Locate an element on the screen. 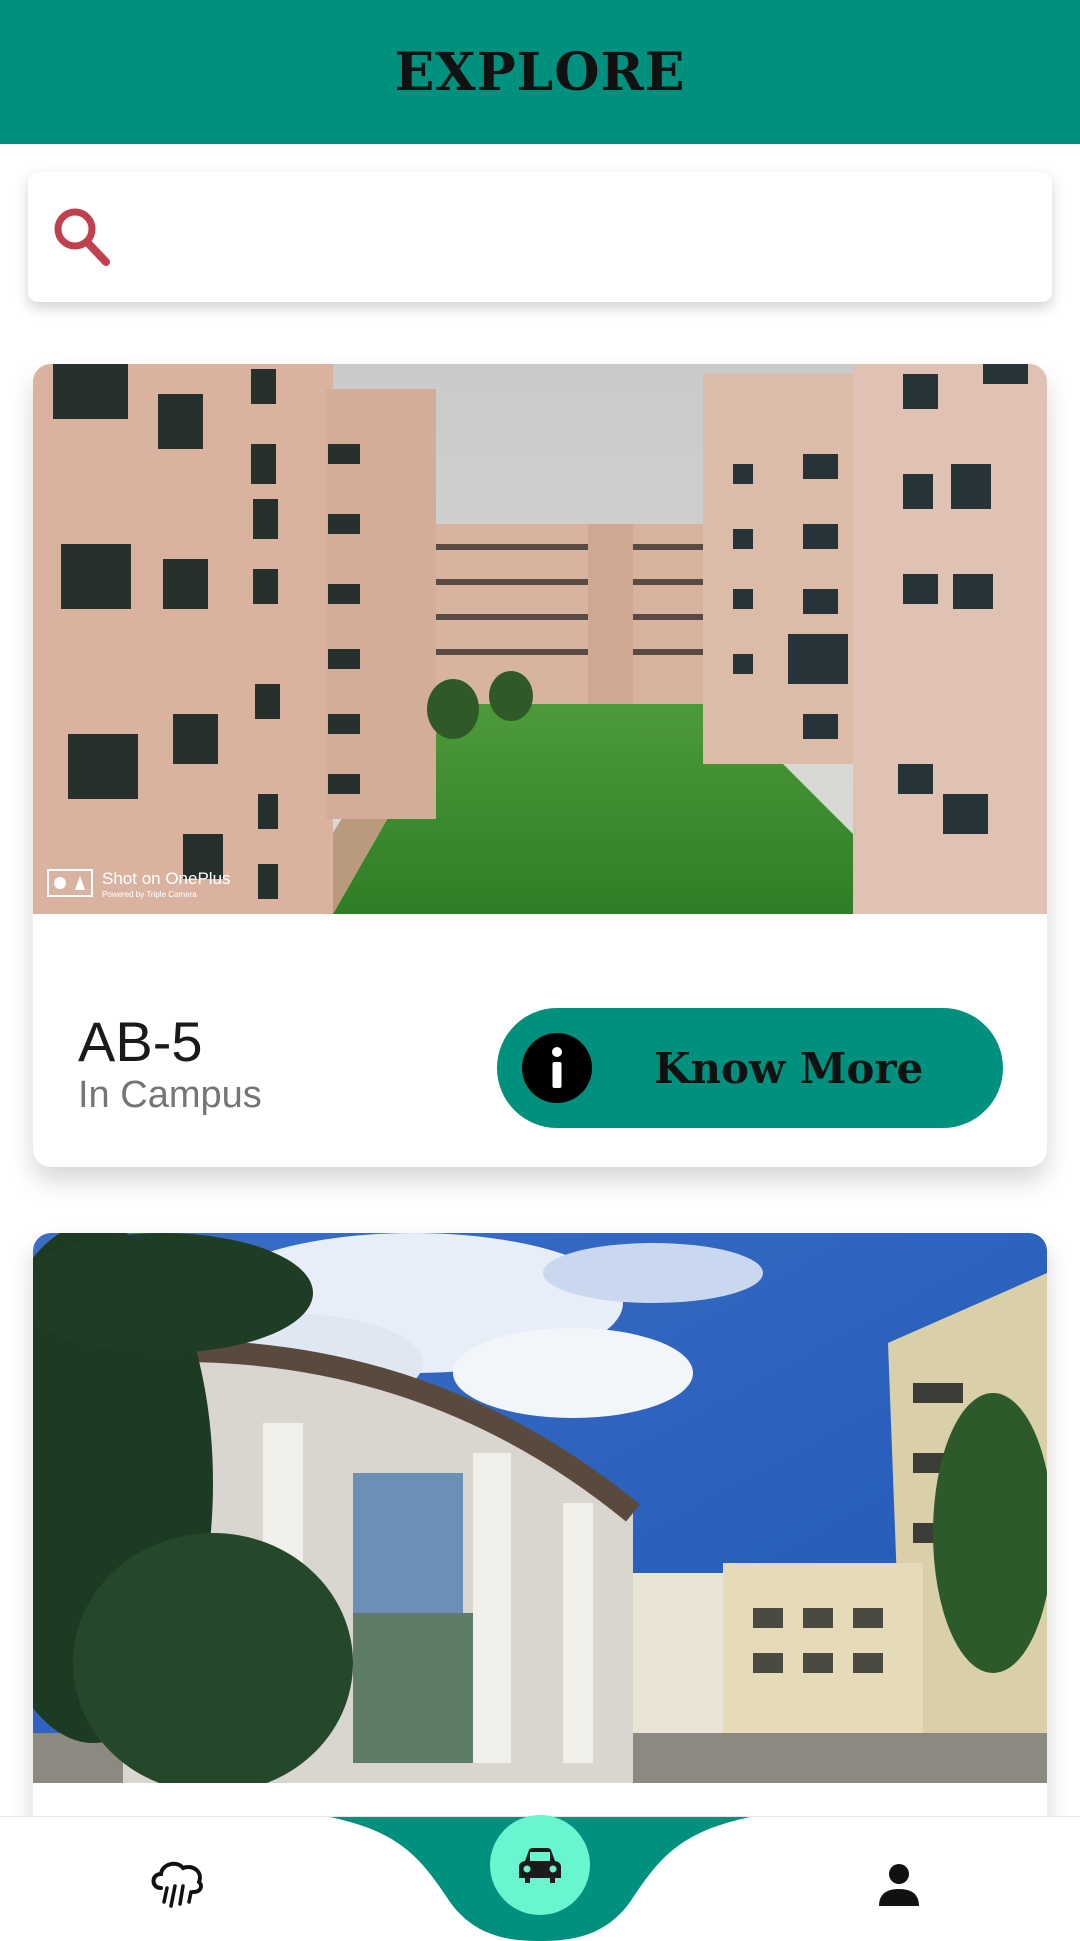 The width and height of the screenshot is (1080, 1941). page-title: EXPLORE is located at coordinates (540, 72).